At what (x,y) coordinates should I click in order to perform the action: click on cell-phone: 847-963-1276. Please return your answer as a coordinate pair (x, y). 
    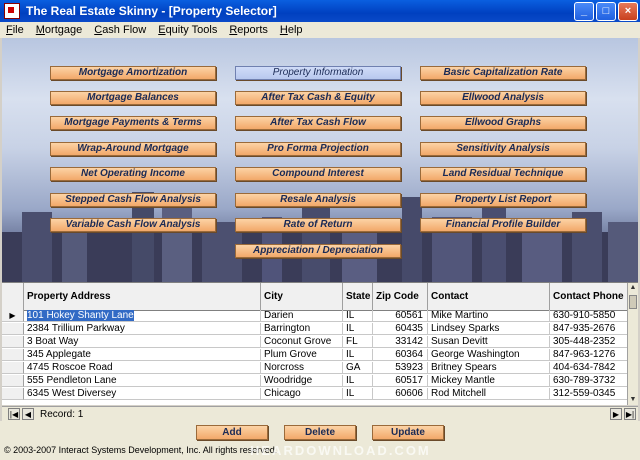
    Looking at the image, I should click on (589, 355).